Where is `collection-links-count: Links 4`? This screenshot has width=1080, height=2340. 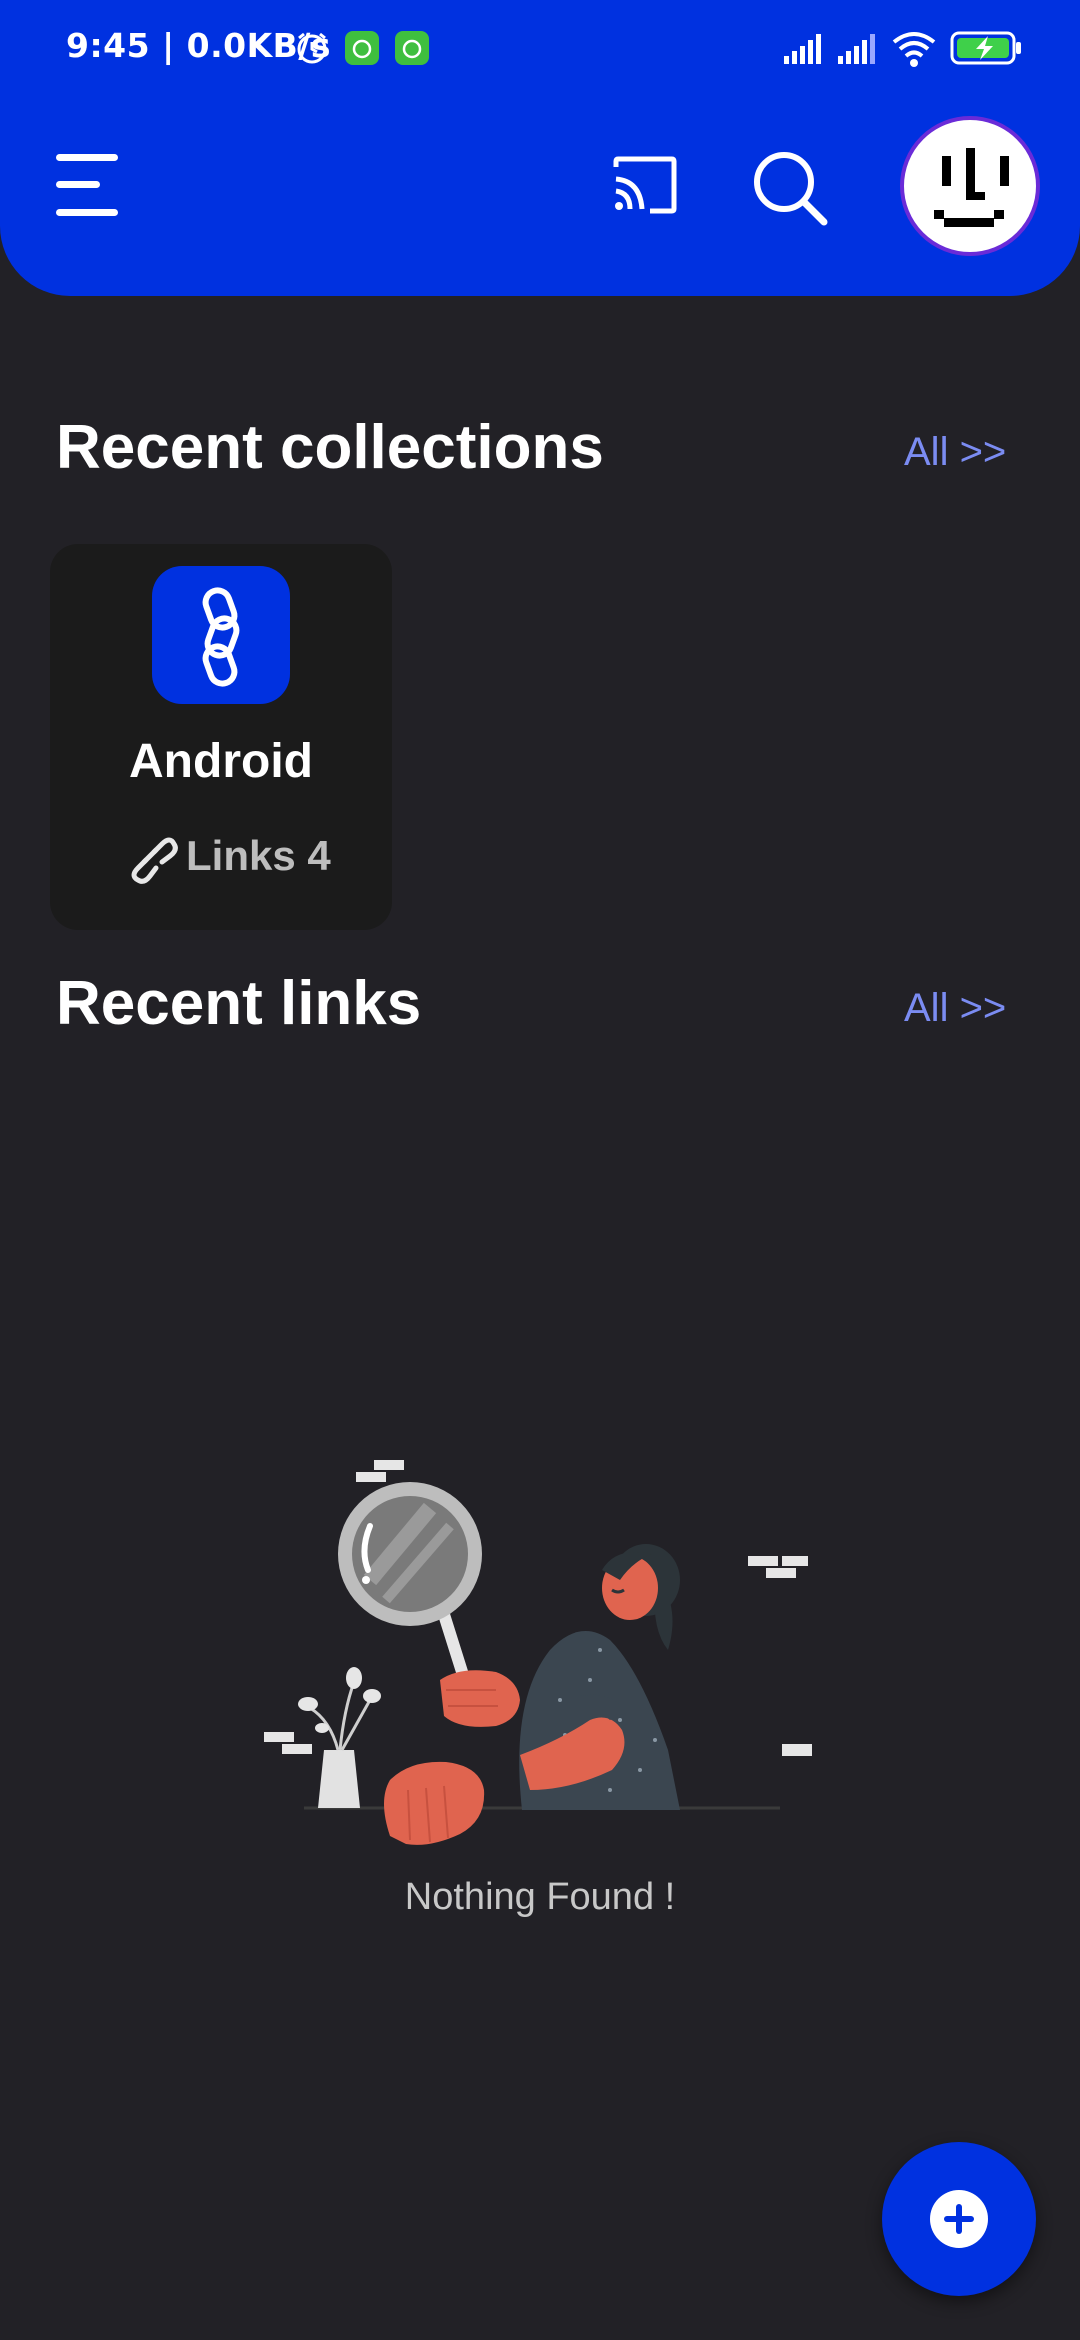
collection-links-count: Links 4 is located at coordinates (225, 856).